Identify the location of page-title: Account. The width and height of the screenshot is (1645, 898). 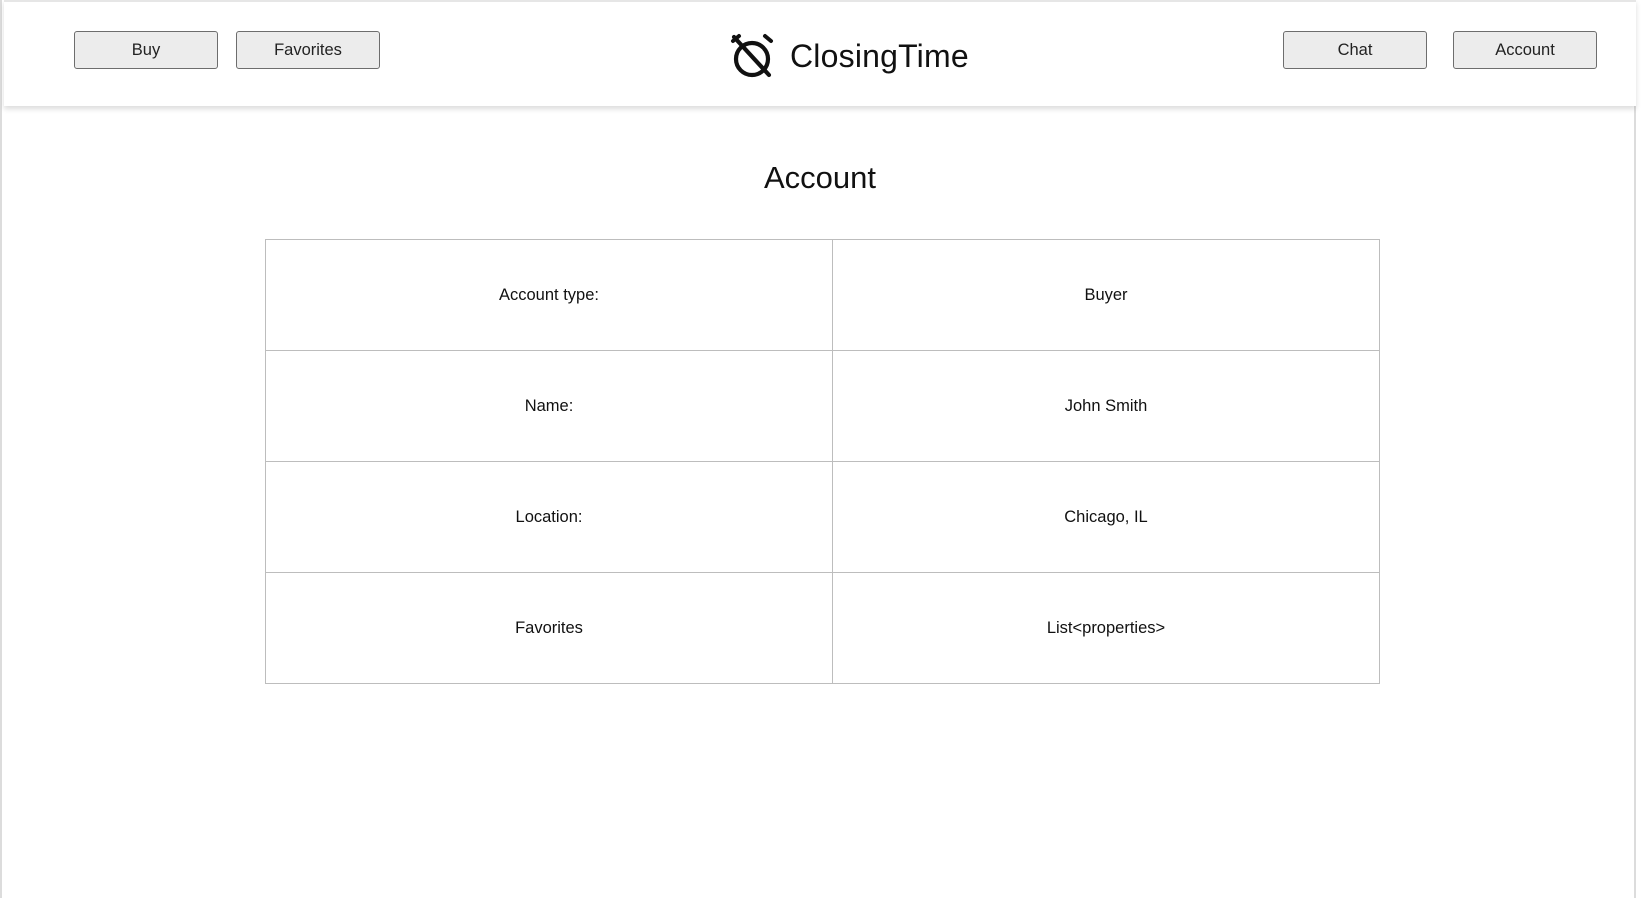
(819, 177).